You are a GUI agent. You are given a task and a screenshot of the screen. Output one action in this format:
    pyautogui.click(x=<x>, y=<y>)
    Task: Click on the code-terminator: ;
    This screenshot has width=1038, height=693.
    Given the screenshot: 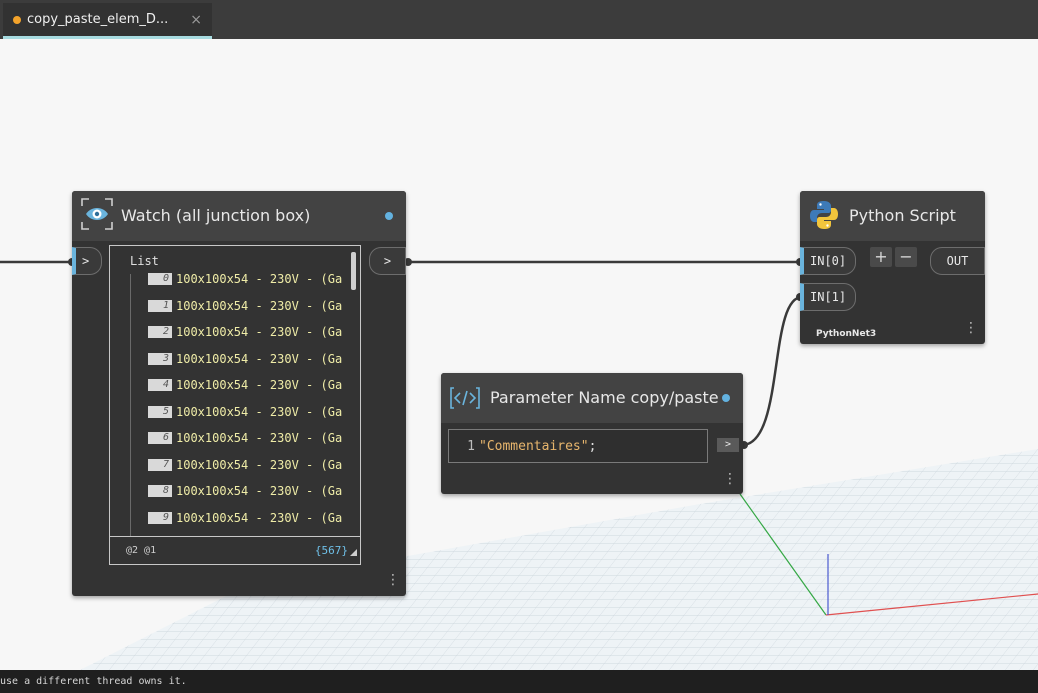 What is the action you would take?
    pyautogui.click(x=592, y=446)
    